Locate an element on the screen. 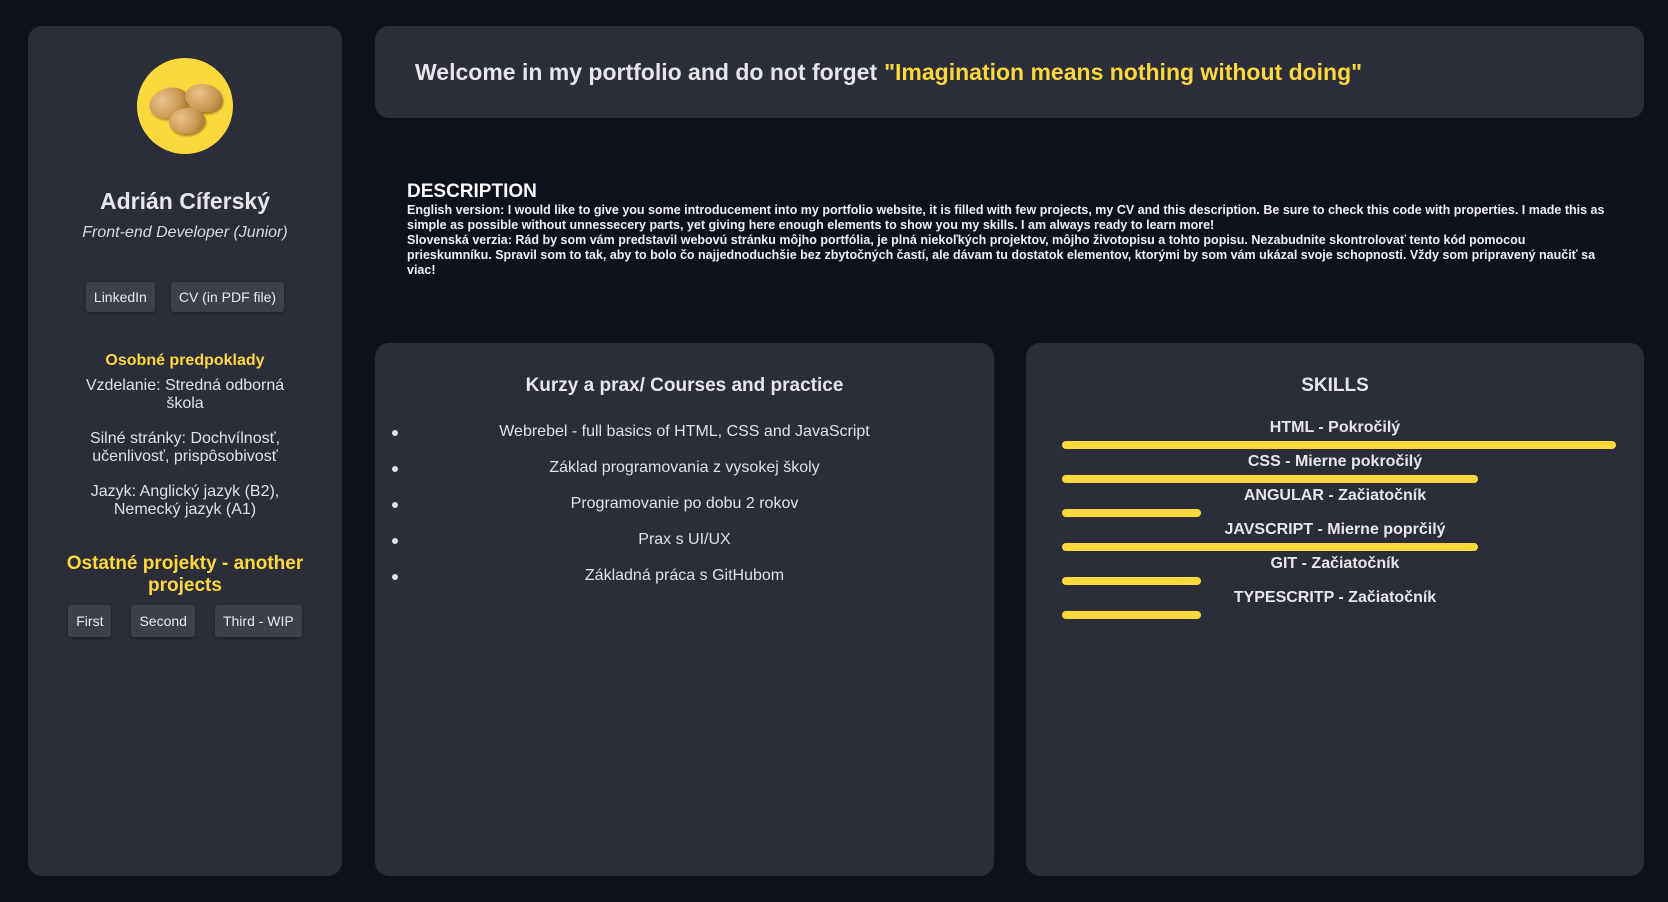 This screenshot has width=1668, height=902. projects-heading: Ostatné projekty - another projects is located at coordinates (185, 574).